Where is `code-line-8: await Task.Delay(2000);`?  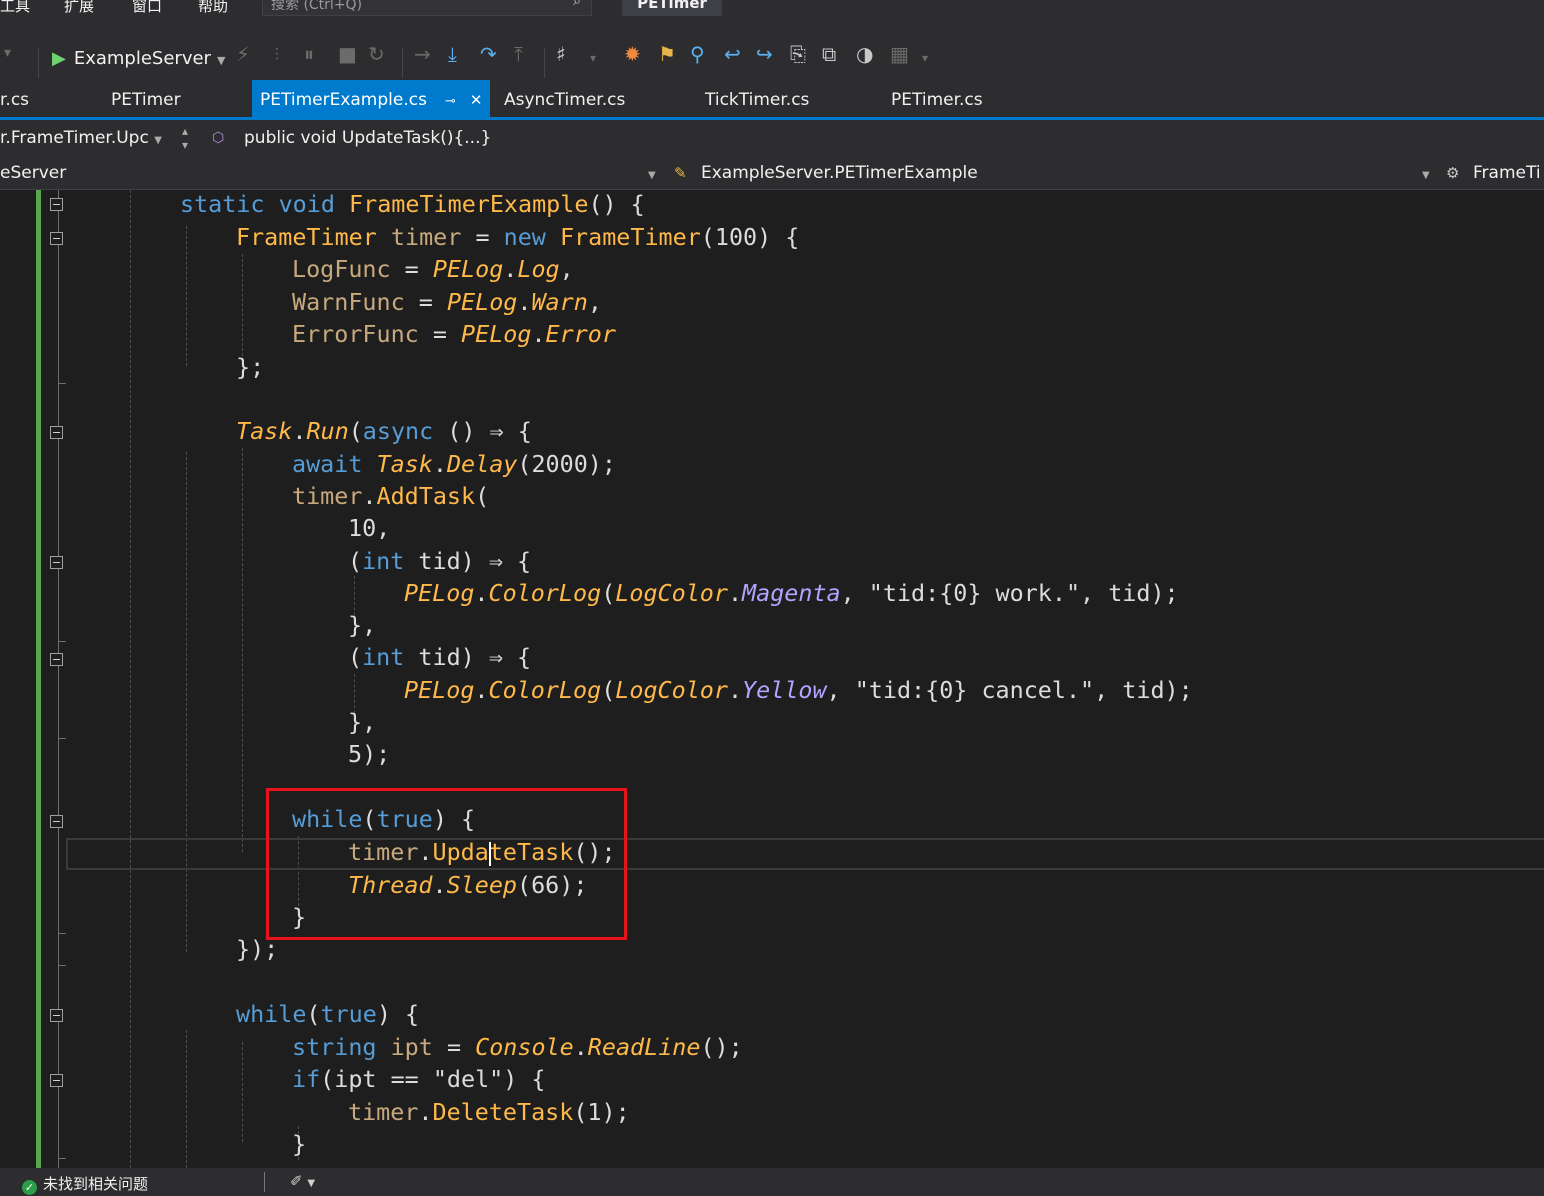
code-line-8: await Task.Delay(2000); is located at coordinates (454, 464).